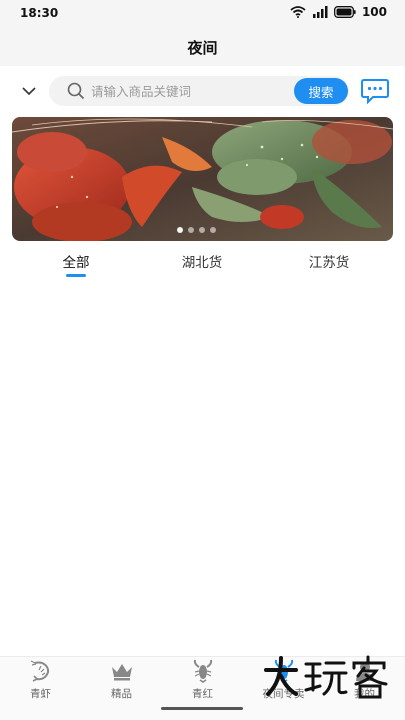 The image size is (405, 720). What do you see at coordinates (344, 12) in the screenshot?
I see `battery-icon` at bounding box center [344, 12].